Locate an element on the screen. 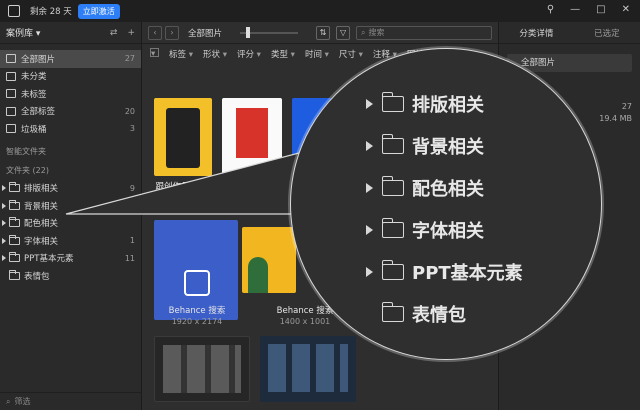  zoom-folder-ppt-elements: PPT基本元素 is located at coordinates (444, 272).